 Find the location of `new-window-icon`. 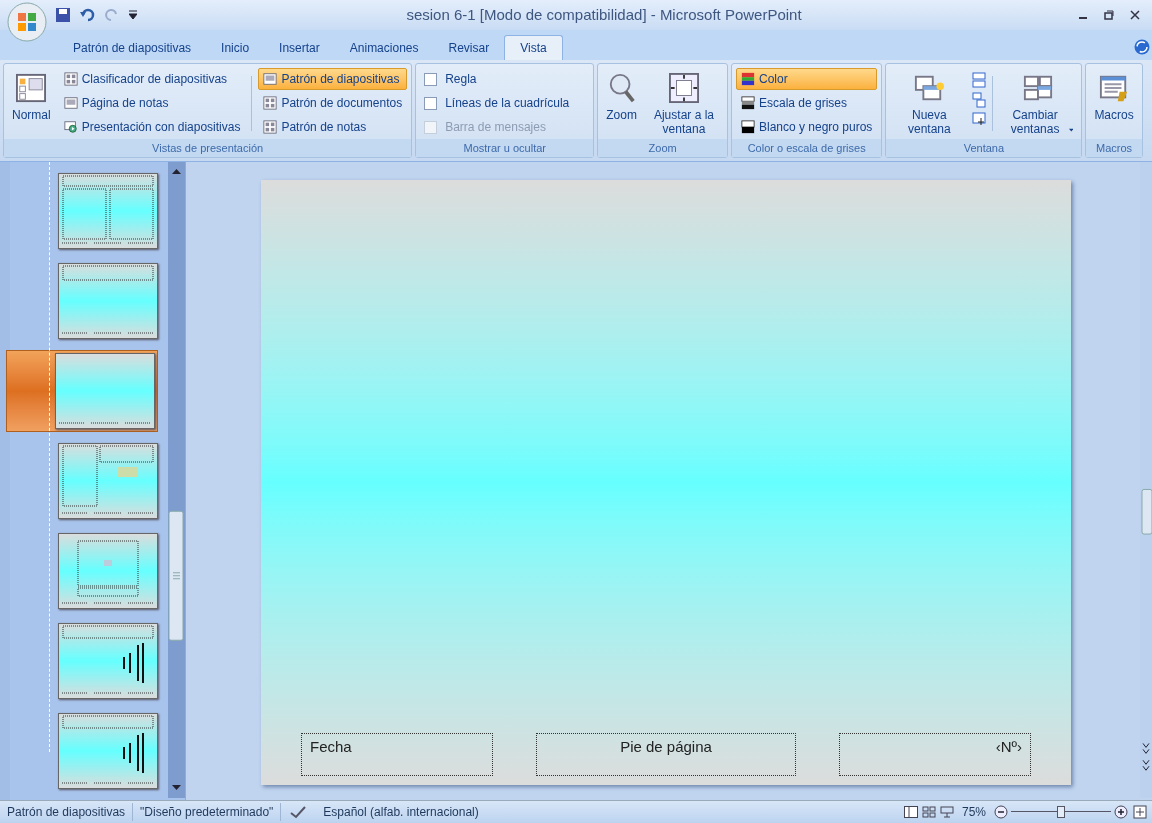

new-window-icon is located at coordinates (929, 88).